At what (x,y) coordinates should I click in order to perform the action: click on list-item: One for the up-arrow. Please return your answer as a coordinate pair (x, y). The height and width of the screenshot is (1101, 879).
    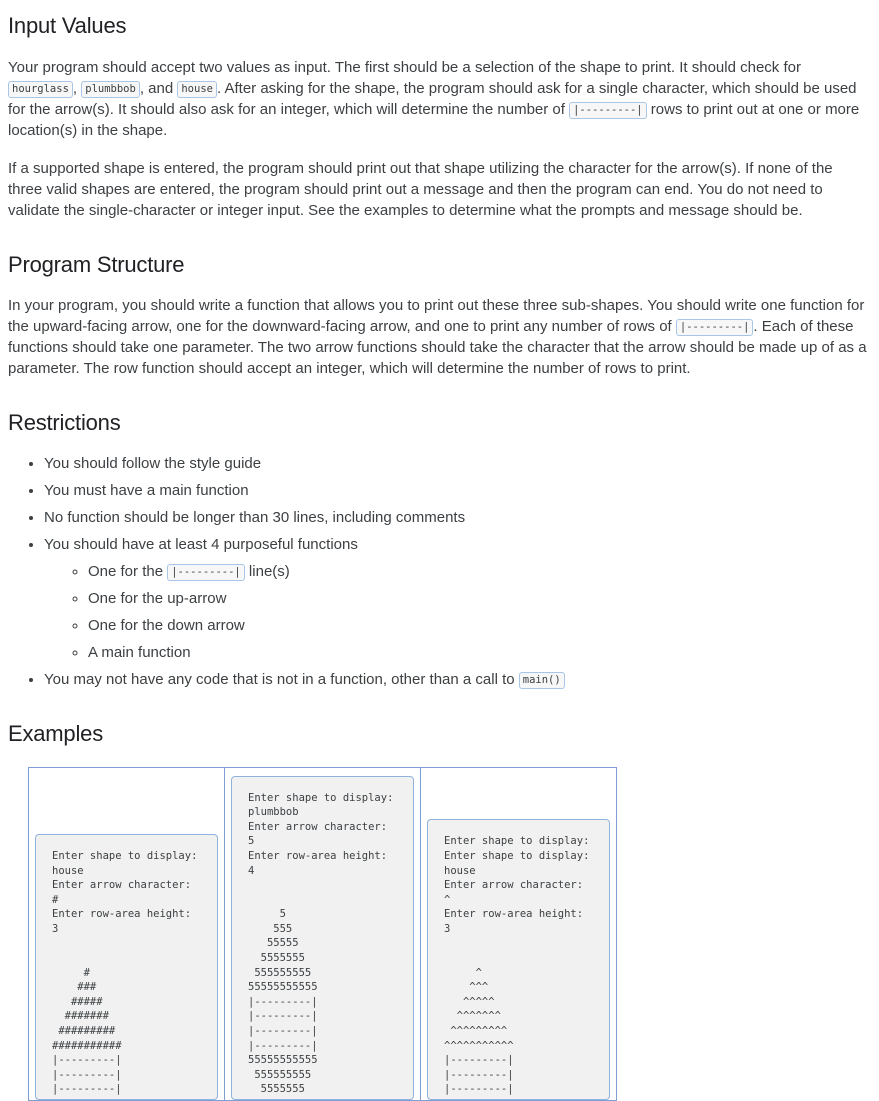
    Looking at the image, I should click on (478, 598).